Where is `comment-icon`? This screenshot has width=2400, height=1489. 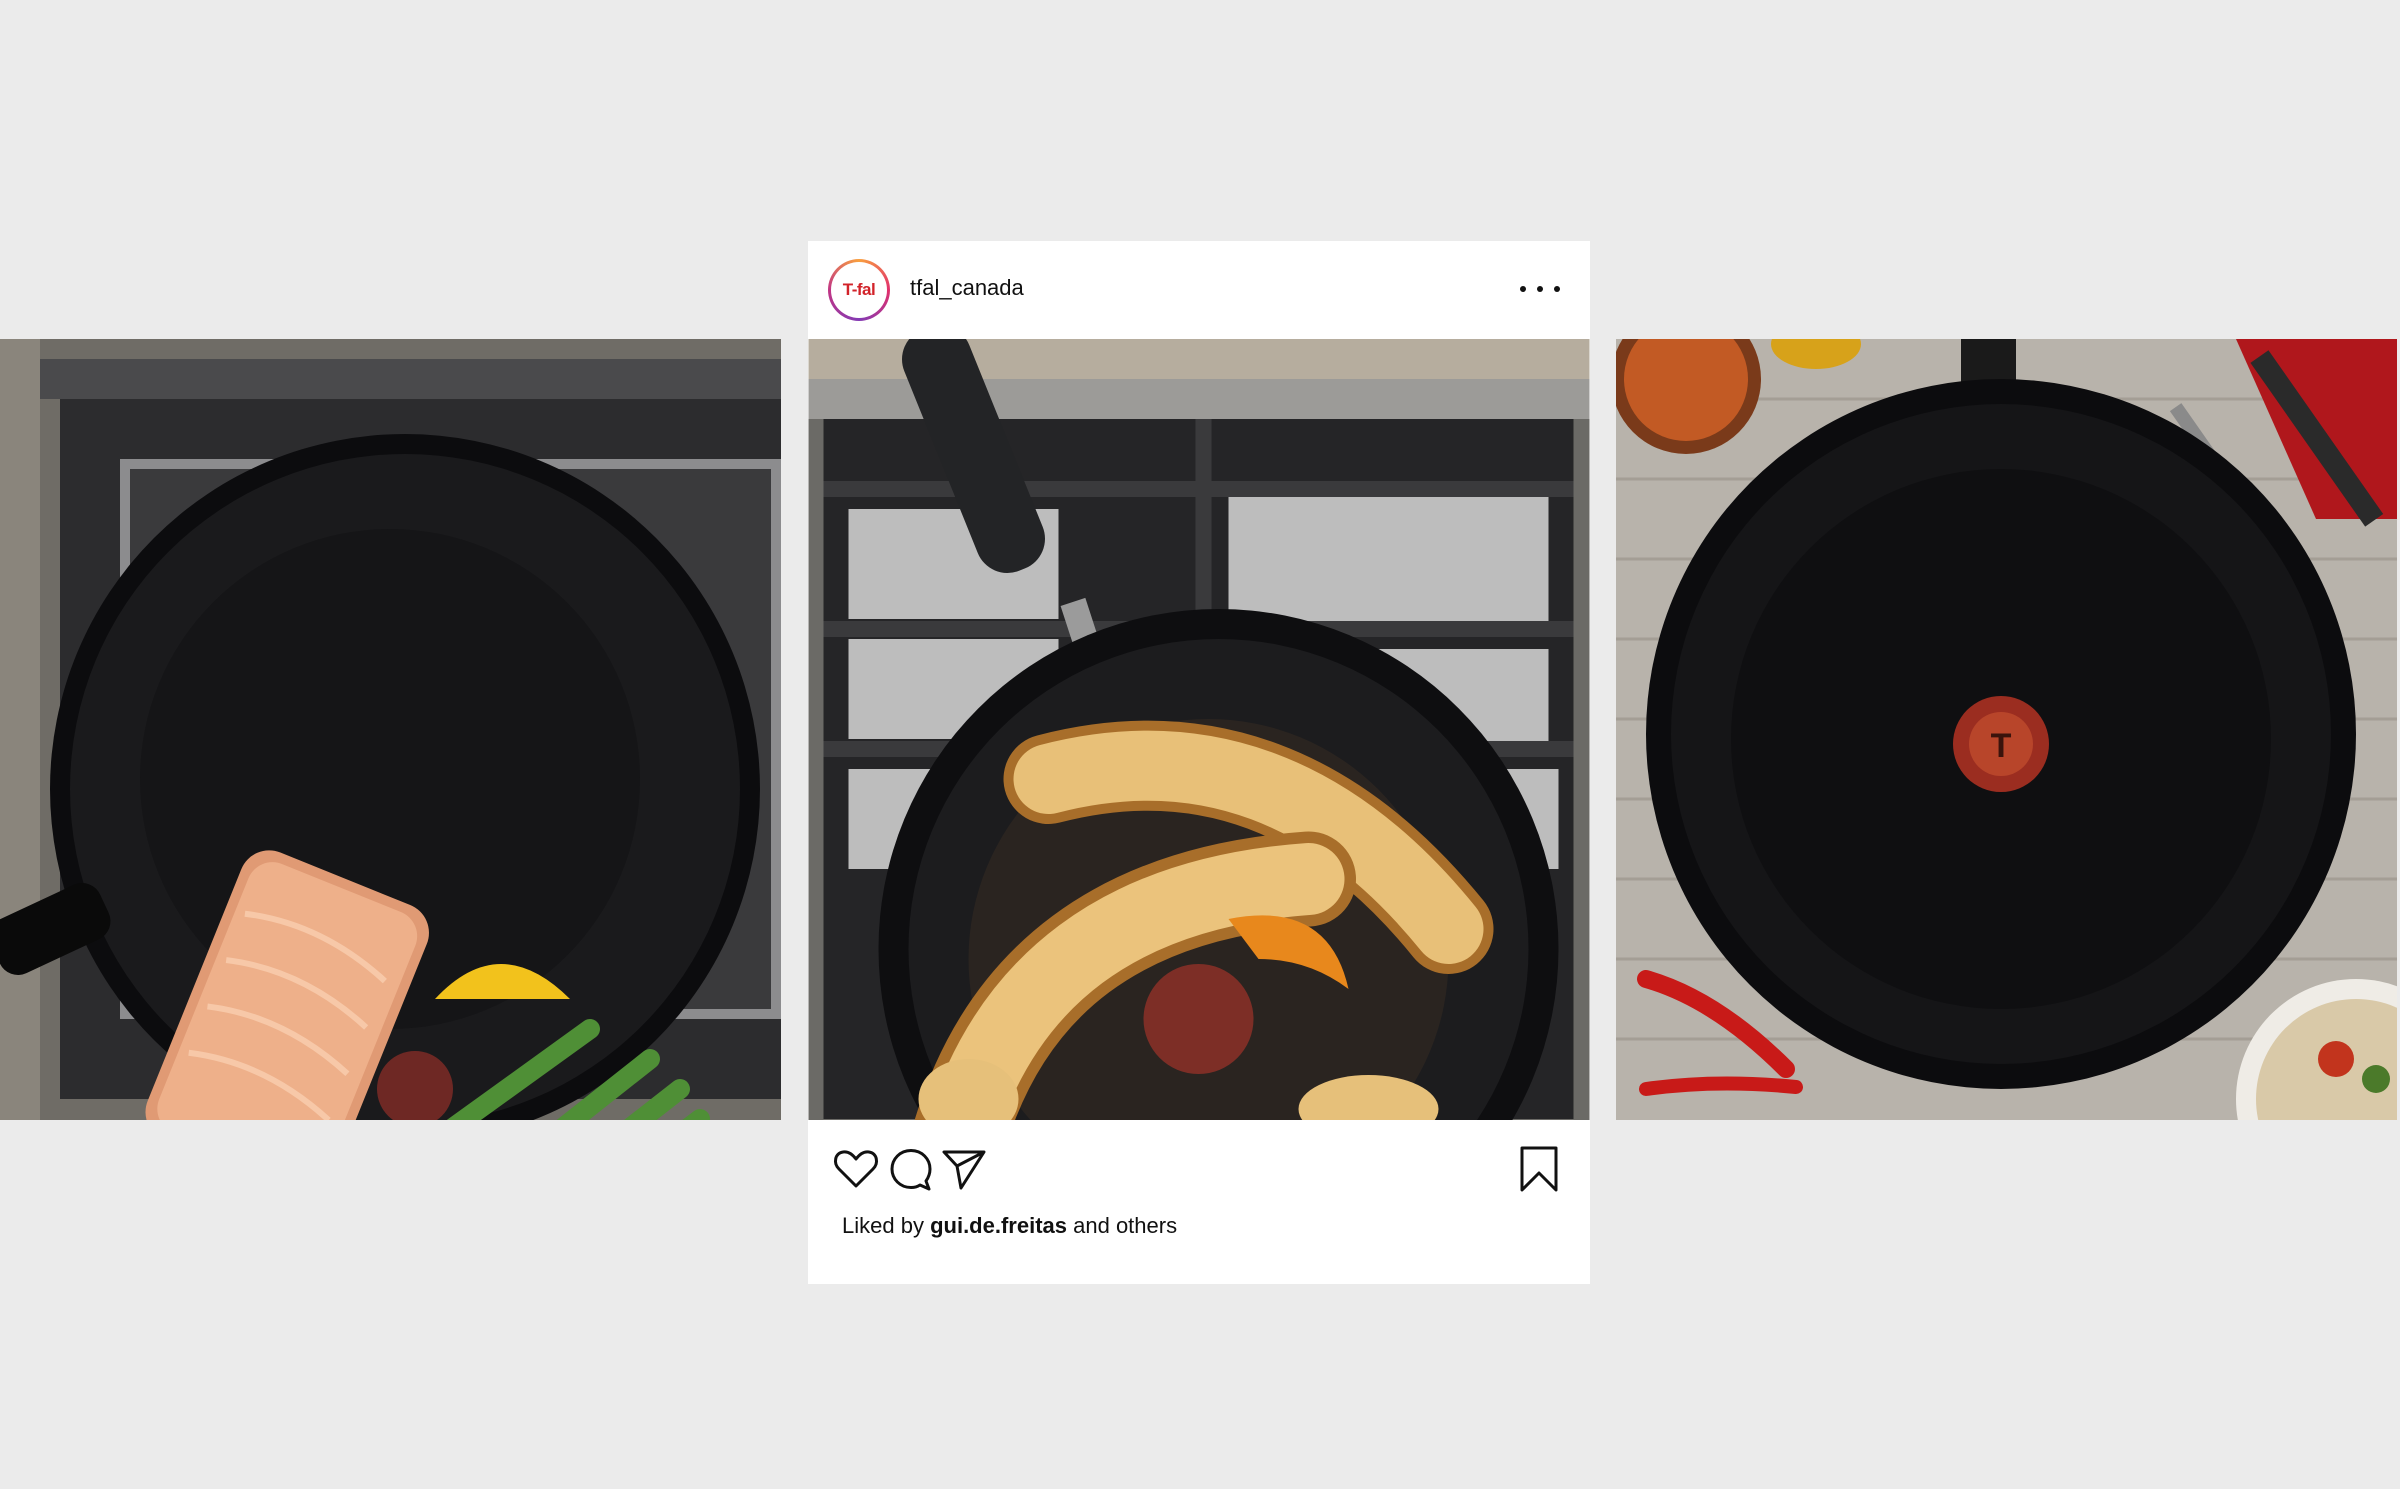 comment-icon is located at coordinates (911, 1169).